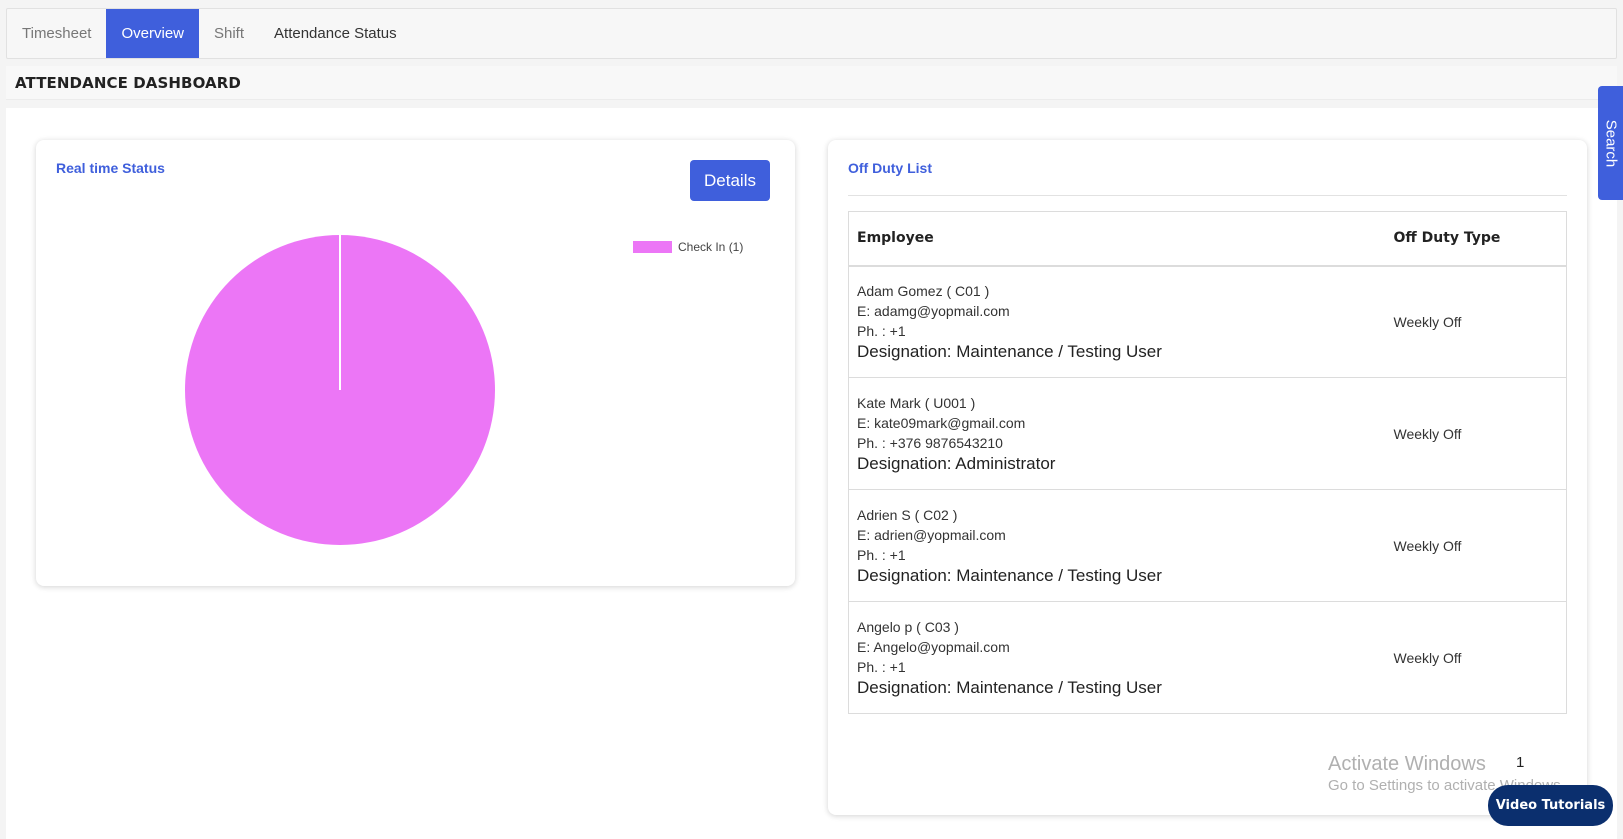 The width and height of the screenshot is (1623, 839). I want to click on tab-attendance-status: Attendance Status, so click(335, 33).